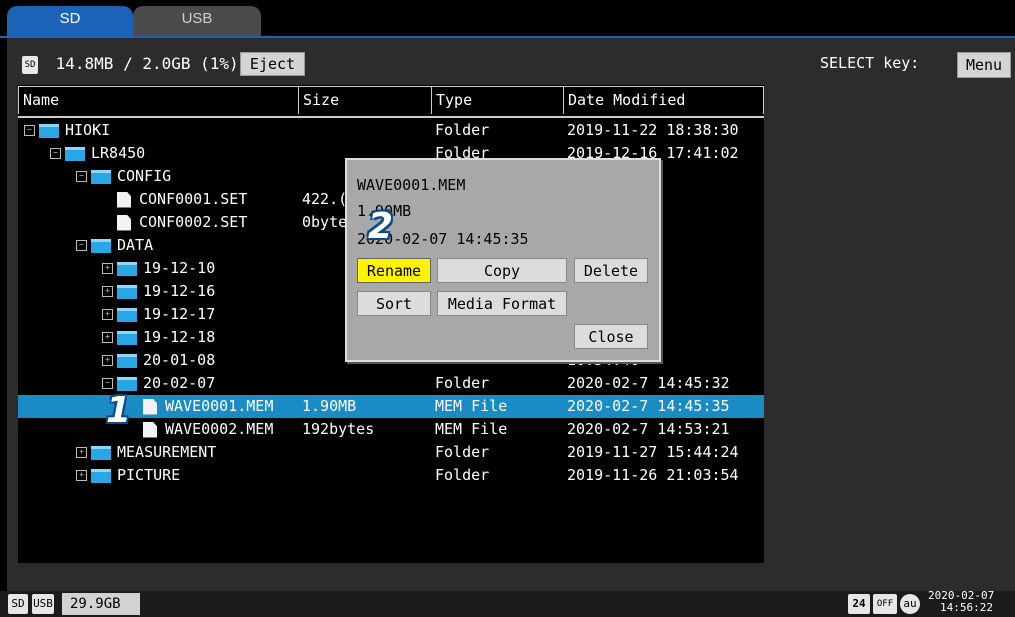 This screenshot has height=617, width=1015. What do you see at coordinates (179, 383) in the screenshot?
I see `file-name: 20-02-07` at bounding box center [179, 383].